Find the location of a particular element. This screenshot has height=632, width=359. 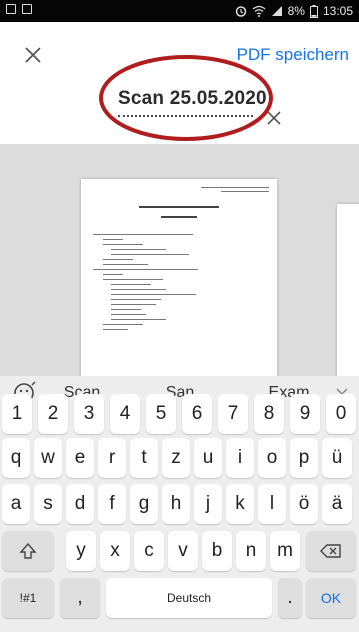

alarm-icon is located at coordinates (240, 11).